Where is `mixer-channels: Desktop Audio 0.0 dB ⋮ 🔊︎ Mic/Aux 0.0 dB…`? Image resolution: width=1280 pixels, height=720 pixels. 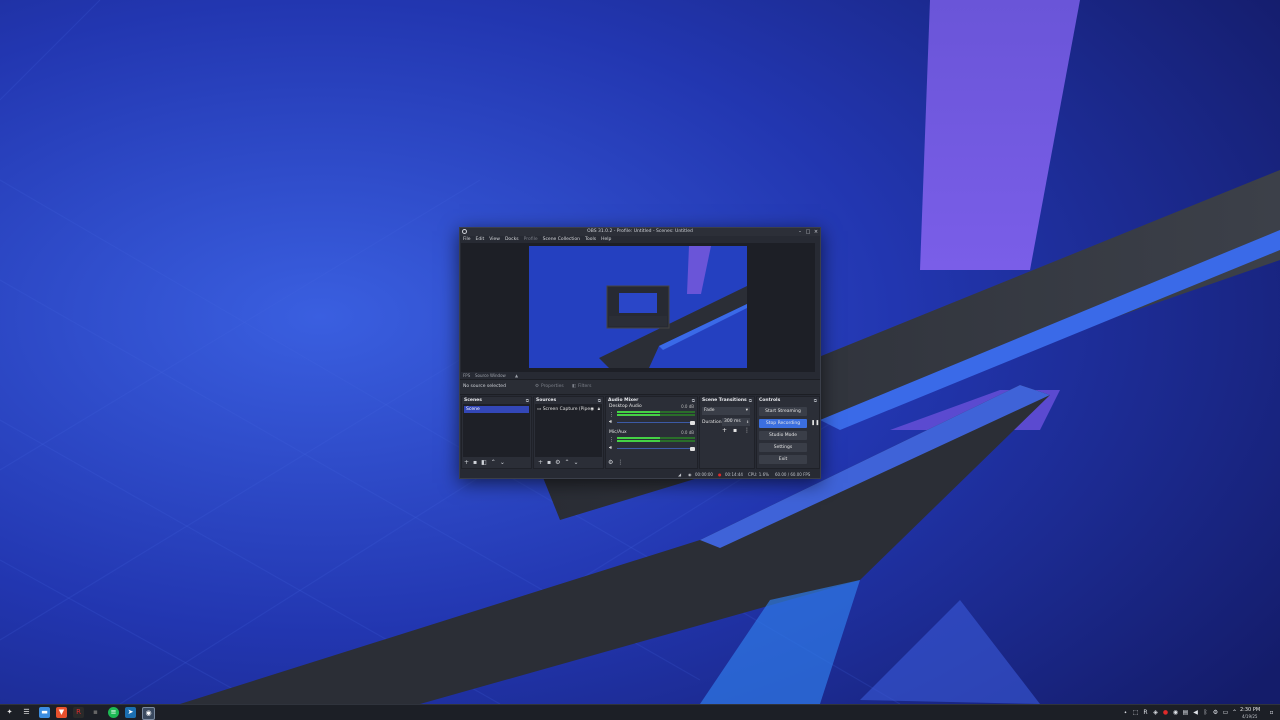 mixer-channels: Desktop Audio 0.0 dB ⋮ 🔊︎ Mic/Aux 0.0 dB… is located at coordinates (651, 431).